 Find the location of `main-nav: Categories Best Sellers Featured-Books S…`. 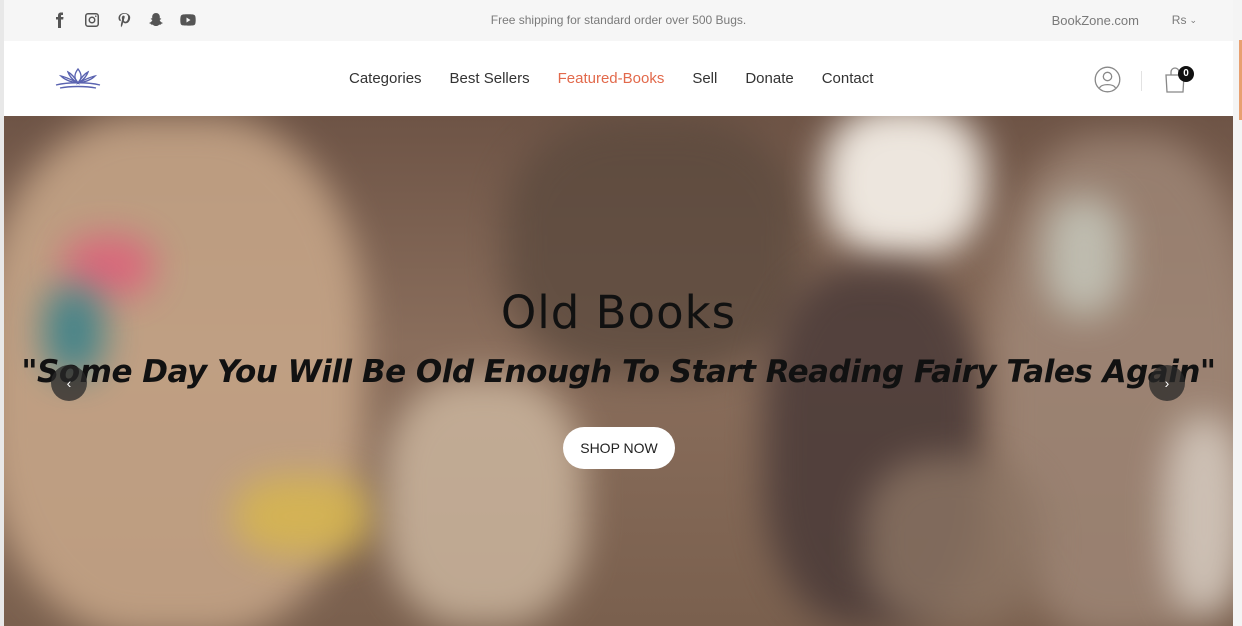

main-nav: Categories Best Sellers Featured-Books S… is located at coordinates (625, 78).